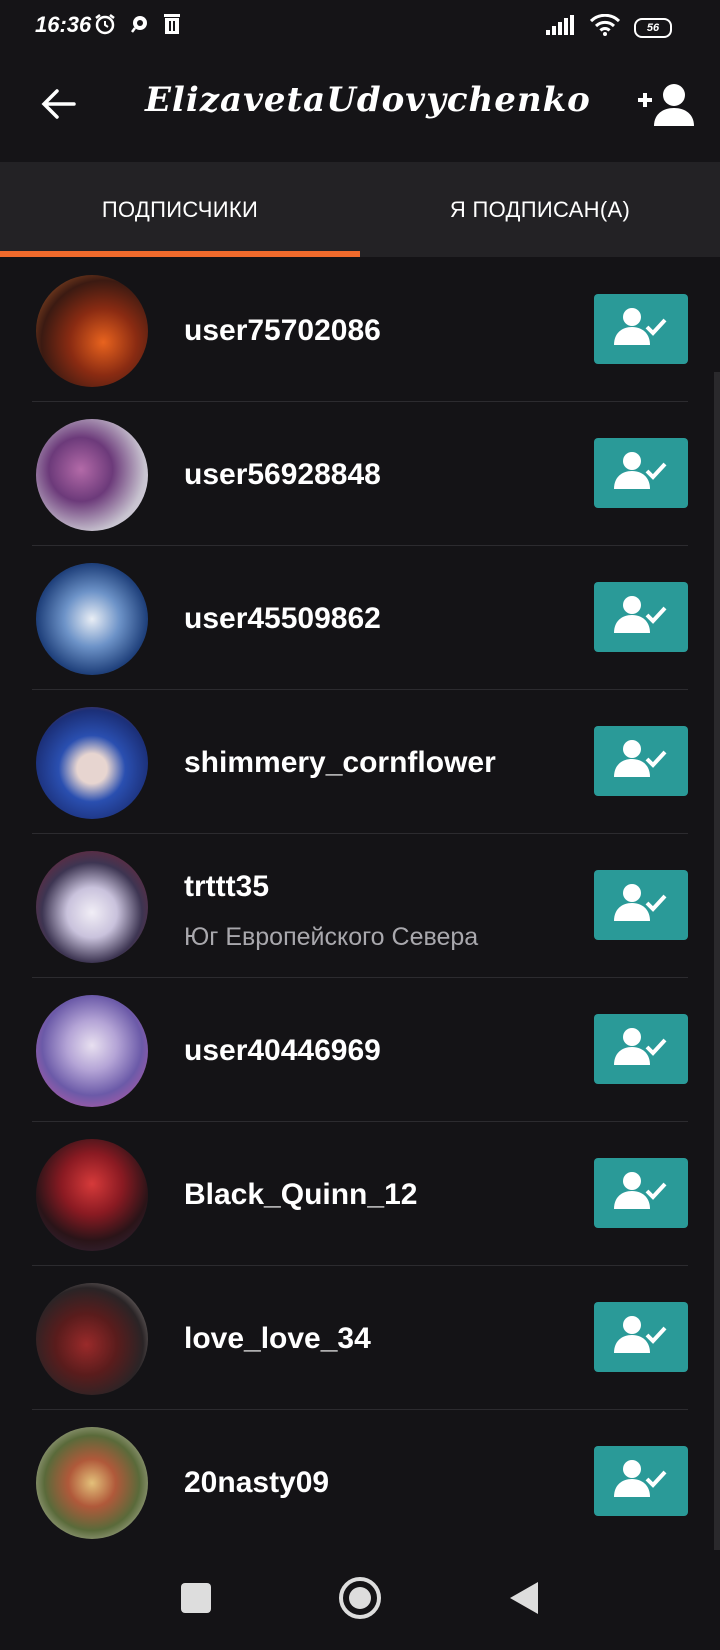 The image size is (720, 1650). I want to click on home-icon, so click(360, 1600).